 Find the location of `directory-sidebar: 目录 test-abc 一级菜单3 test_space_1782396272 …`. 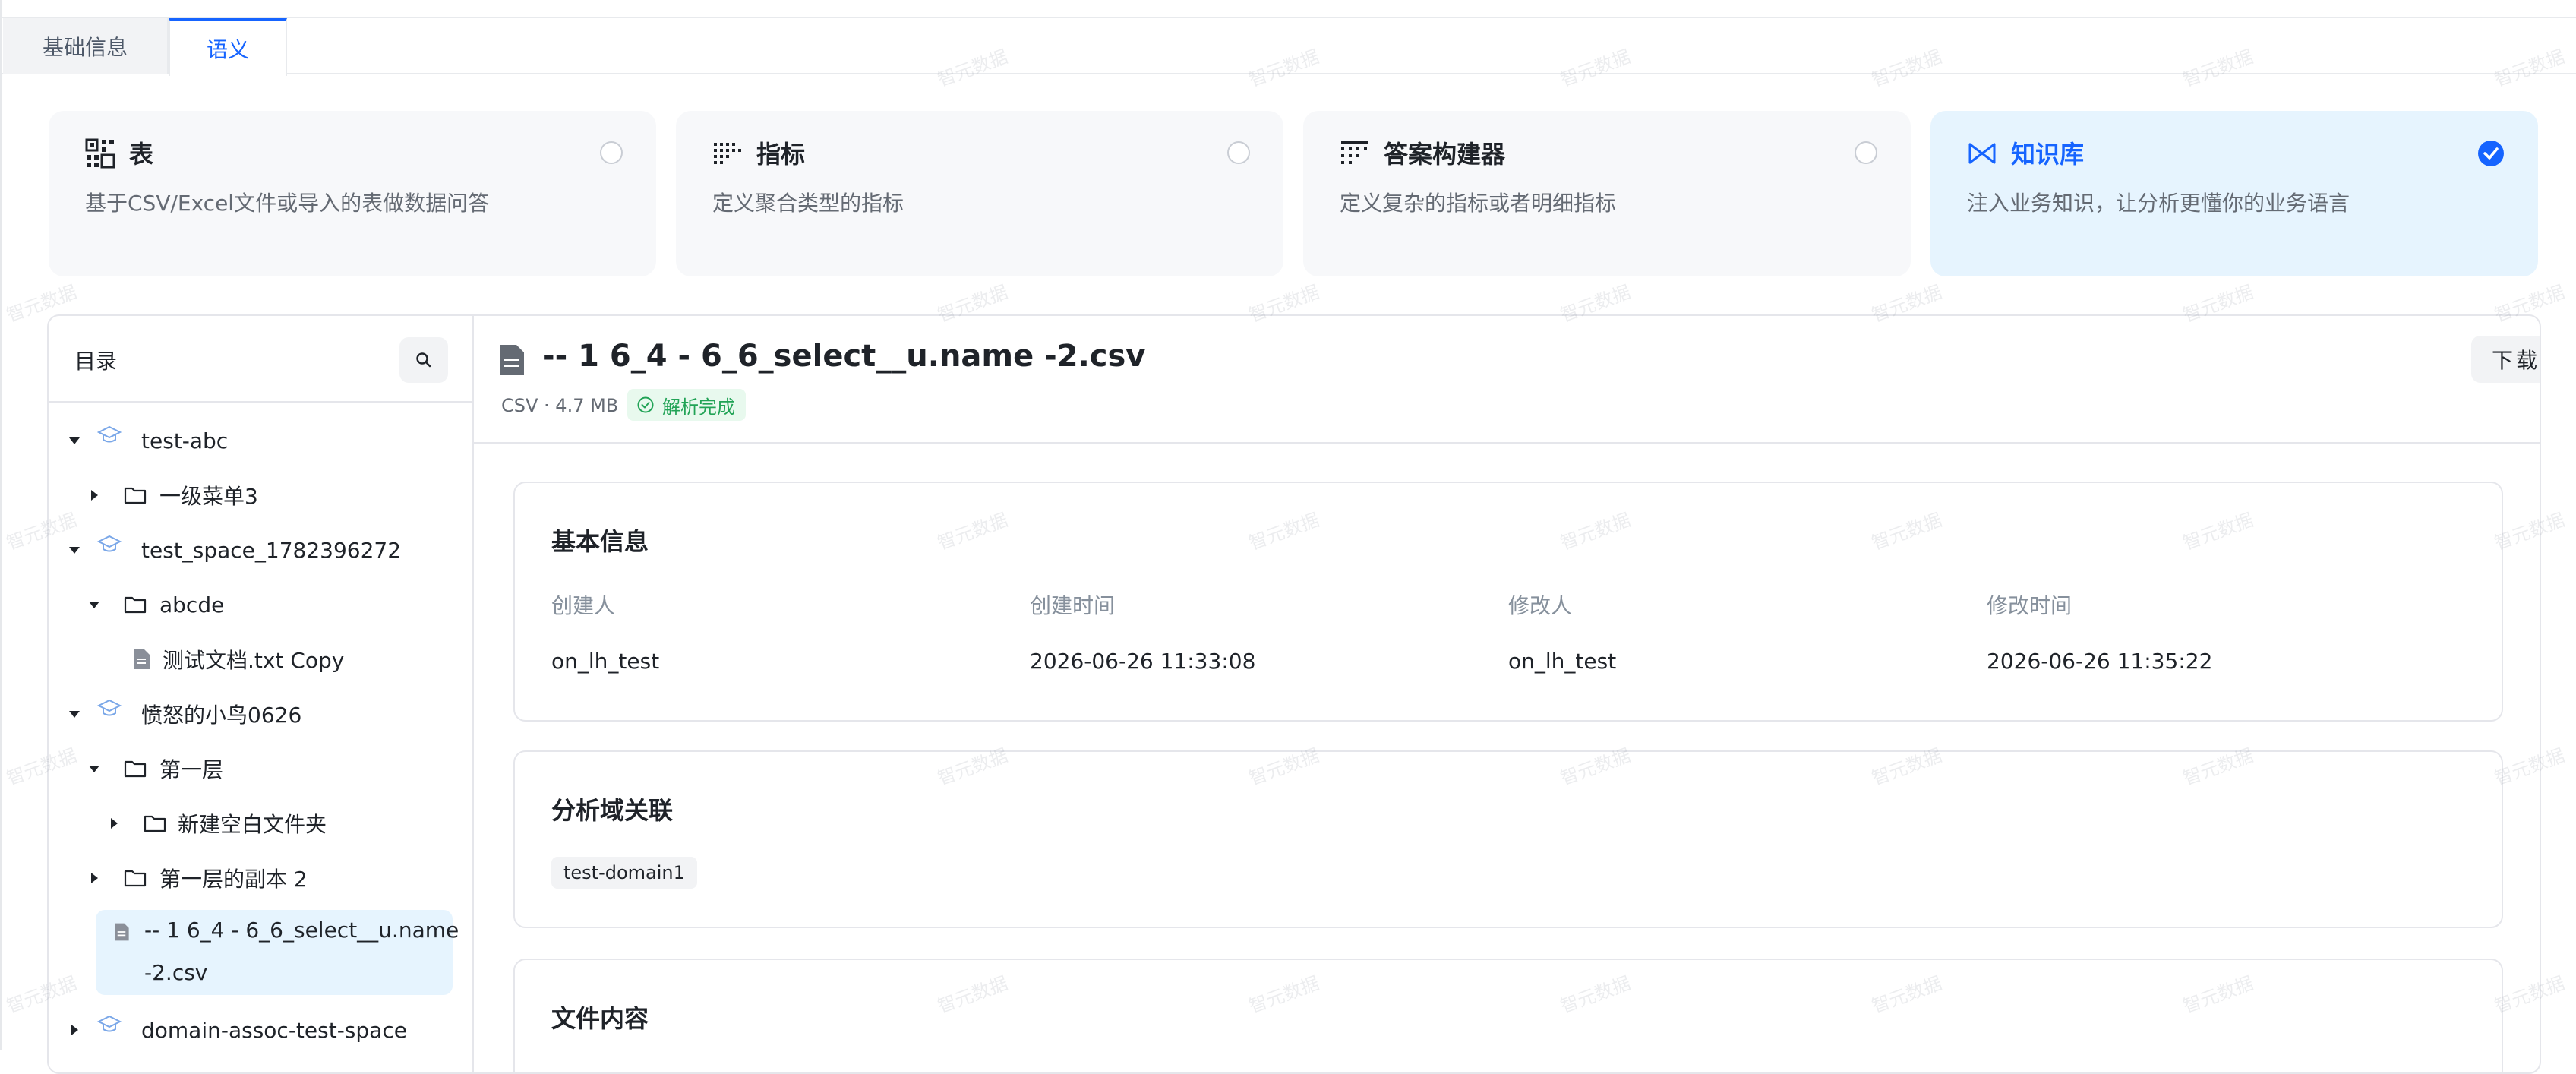

directory-sidebar: 目录 test-abc 一级菜单3 test_space_1782396272 … is located at coordinates (261, 694).